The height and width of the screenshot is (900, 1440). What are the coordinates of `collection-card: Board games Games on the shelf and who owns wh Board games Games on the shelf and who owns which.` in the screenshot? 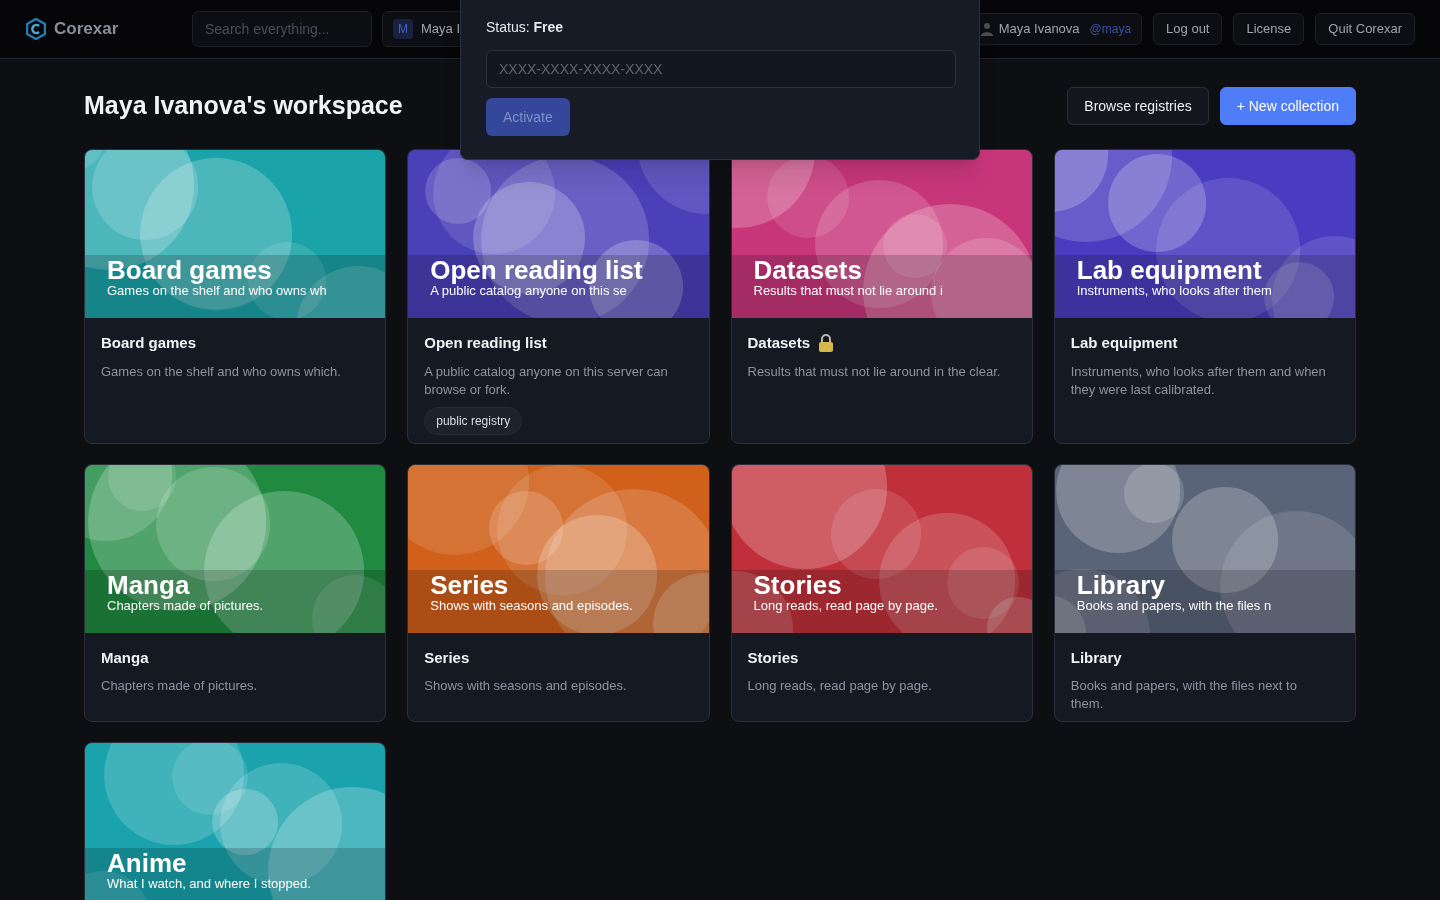 It's located at (235, 296).